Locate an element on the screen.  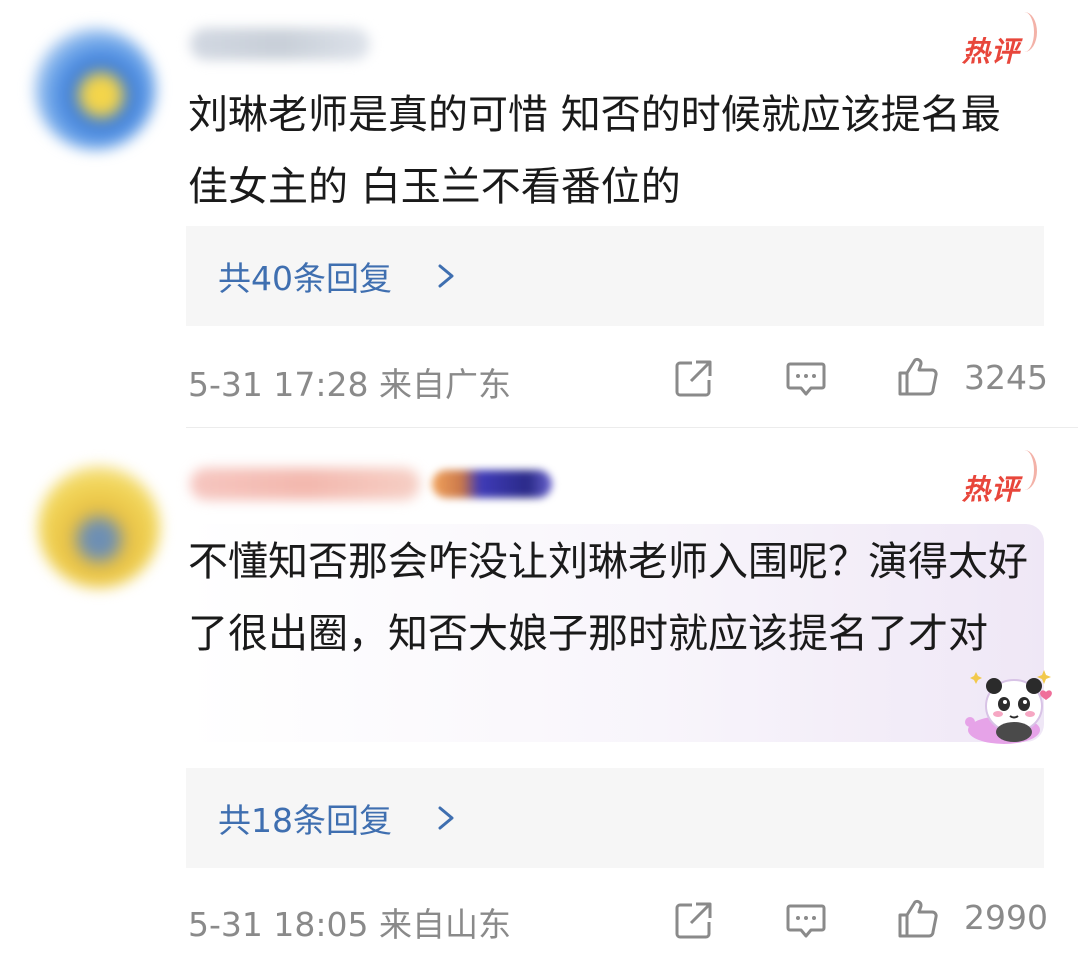
like-count: 3245 is located at coordinates (1006, 377).